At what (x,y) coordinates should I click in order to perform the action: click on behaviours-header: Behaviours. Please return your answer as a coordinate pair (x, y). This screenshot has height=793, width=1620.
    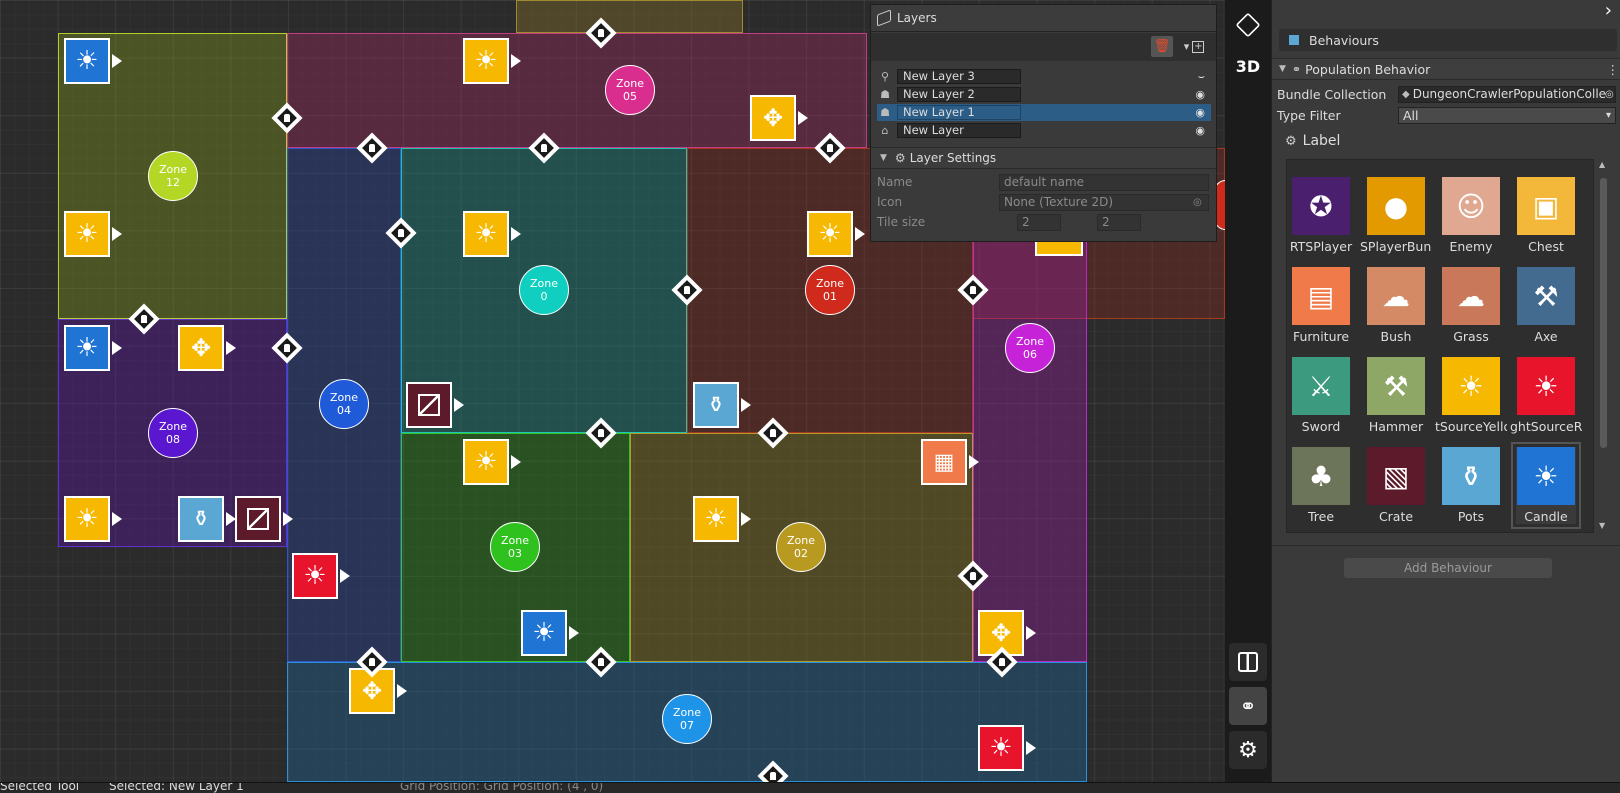
    Looking at the image, I should click on (1448, 40).